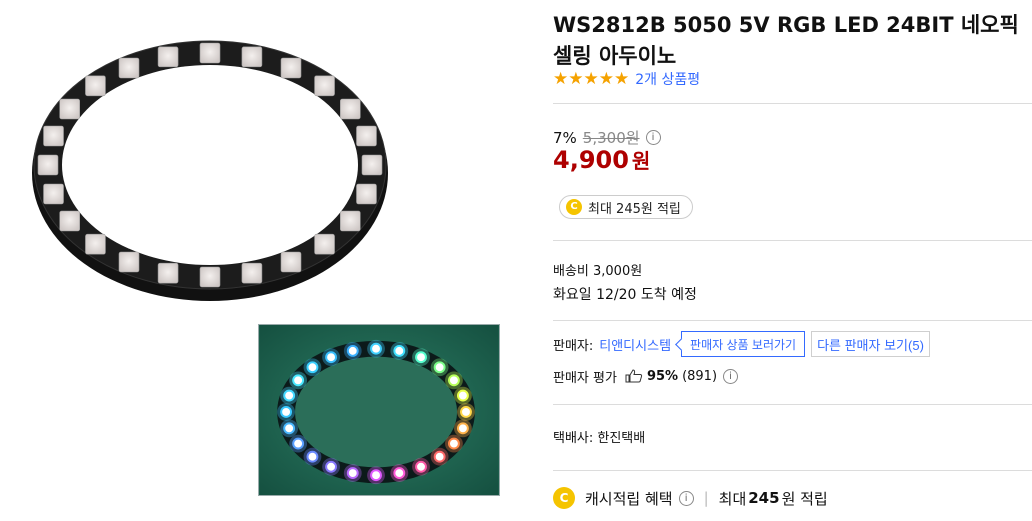 The width and height of the screenshot is (1032, 521). Describe the element at coordinates (764, 498) in the screenshot. I see `cash-benefit-amount: 245` at that location.